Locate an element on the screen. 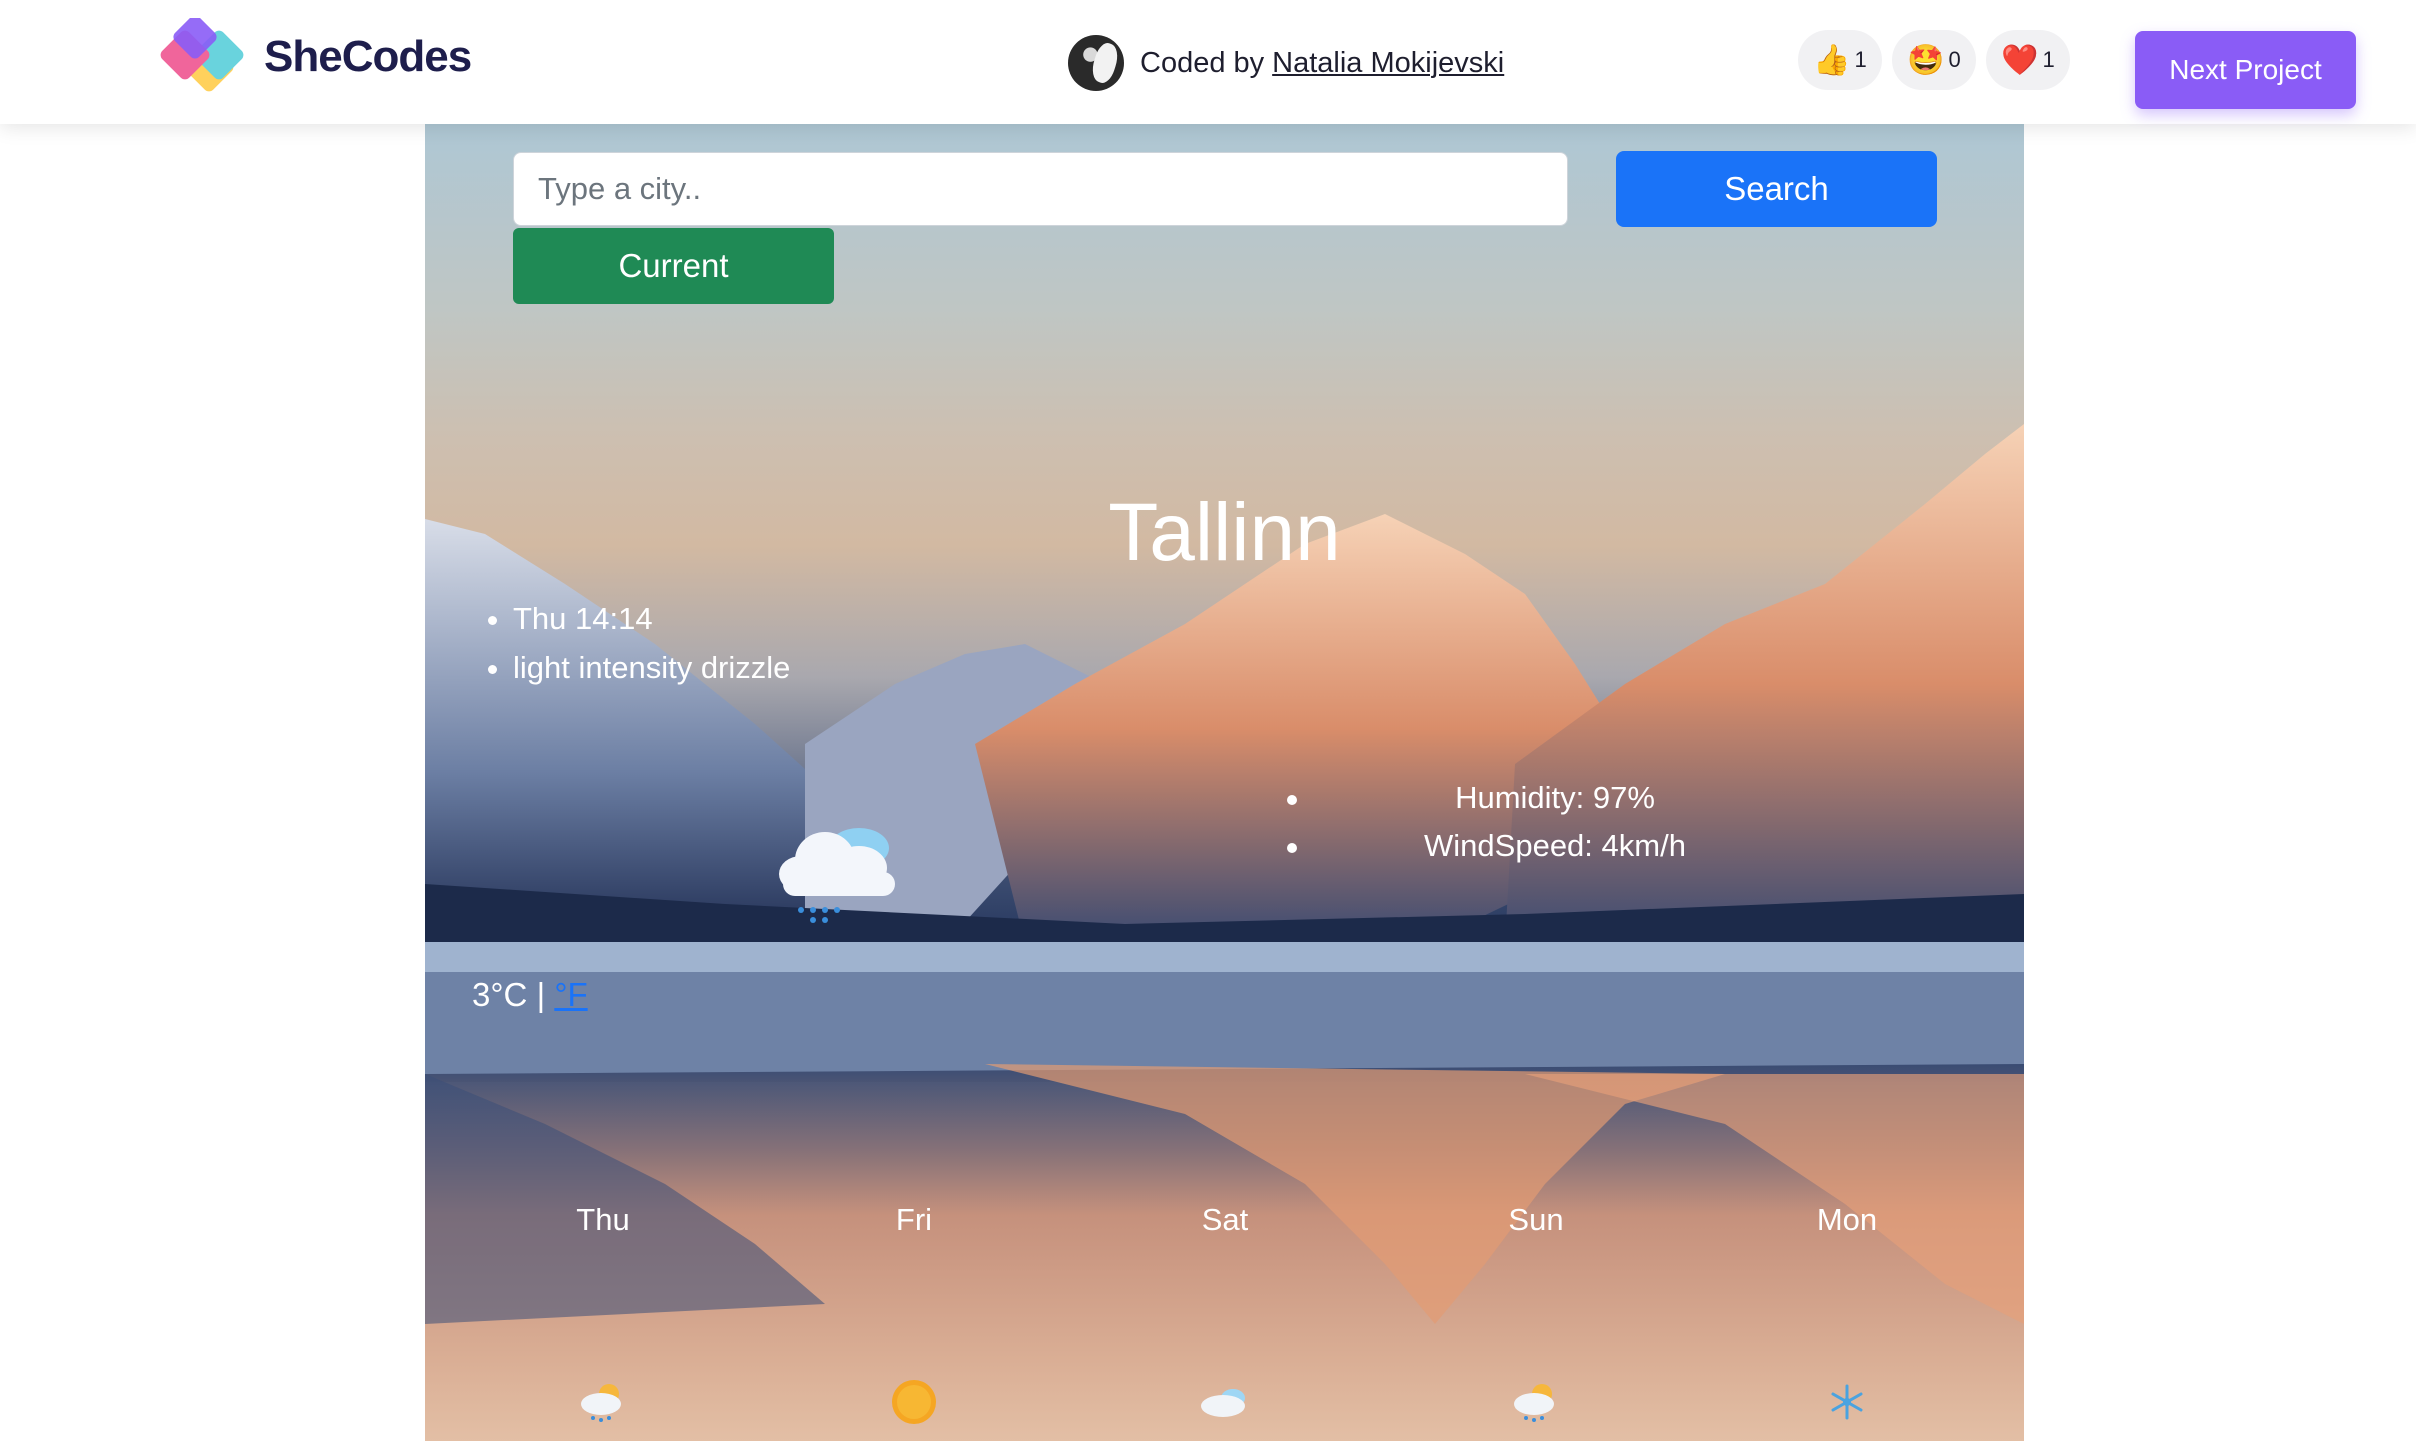  coded-by-label: Coded by is located at coordinates (1202, 62).